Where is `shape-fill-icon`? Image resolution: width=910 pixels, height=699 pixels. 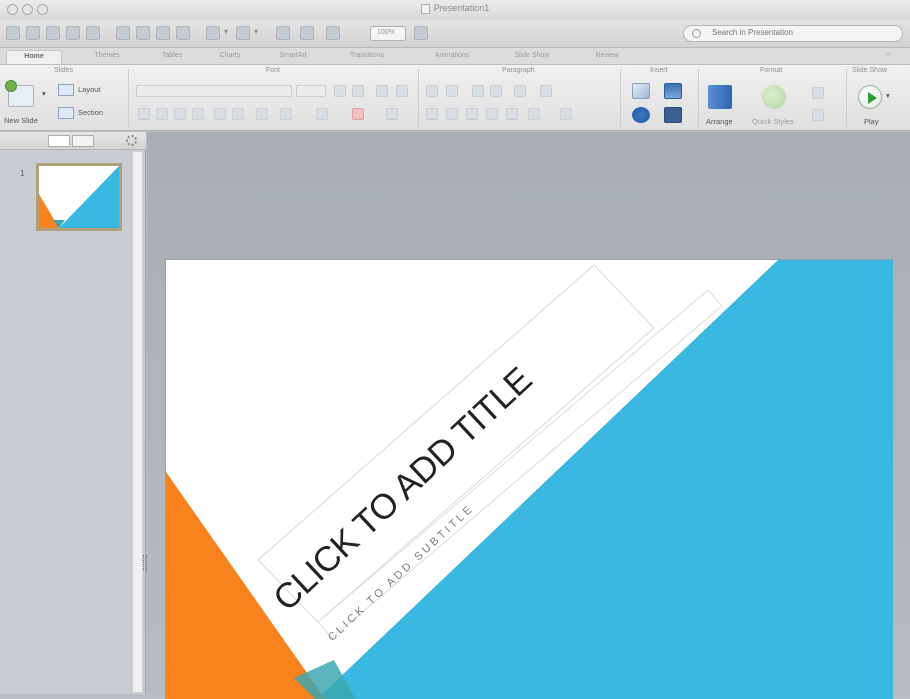 shape-fill-icon is located at coordinates (818, 93).